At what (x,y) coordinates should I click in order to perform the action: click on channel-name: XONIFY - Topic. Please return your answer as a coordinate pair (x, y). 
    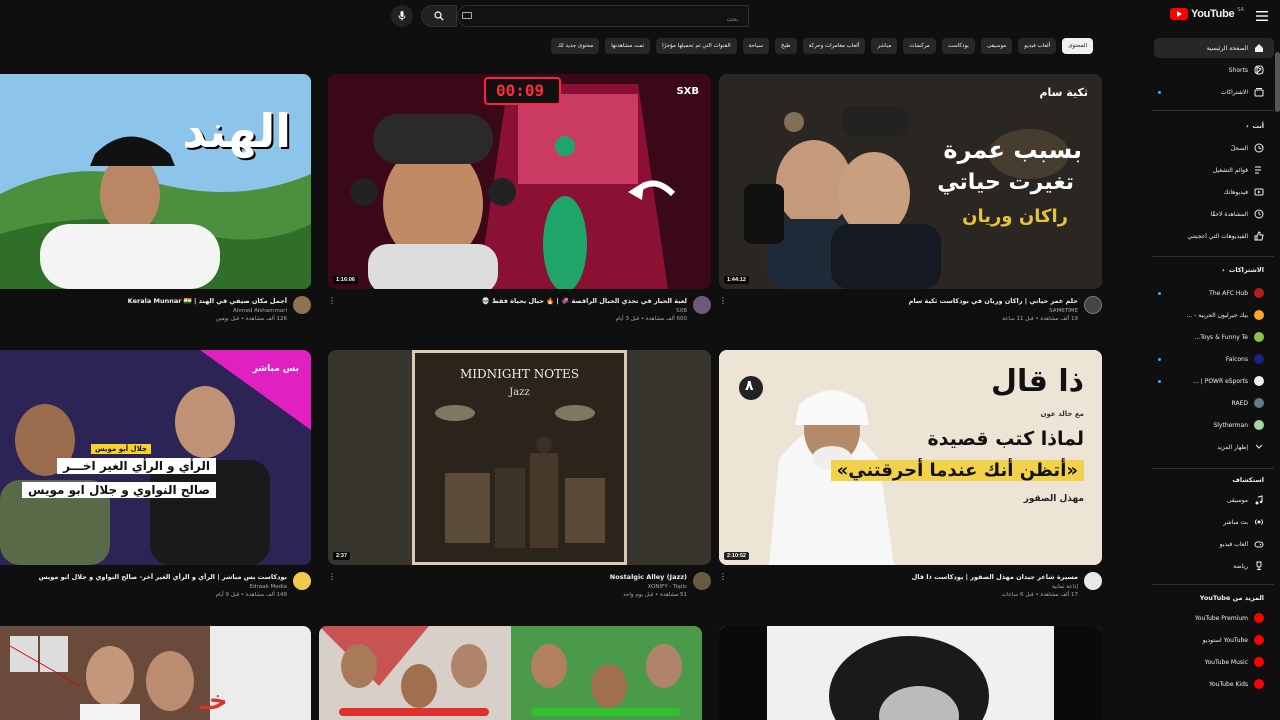
    Looking at the image, I should click on (512, 587).